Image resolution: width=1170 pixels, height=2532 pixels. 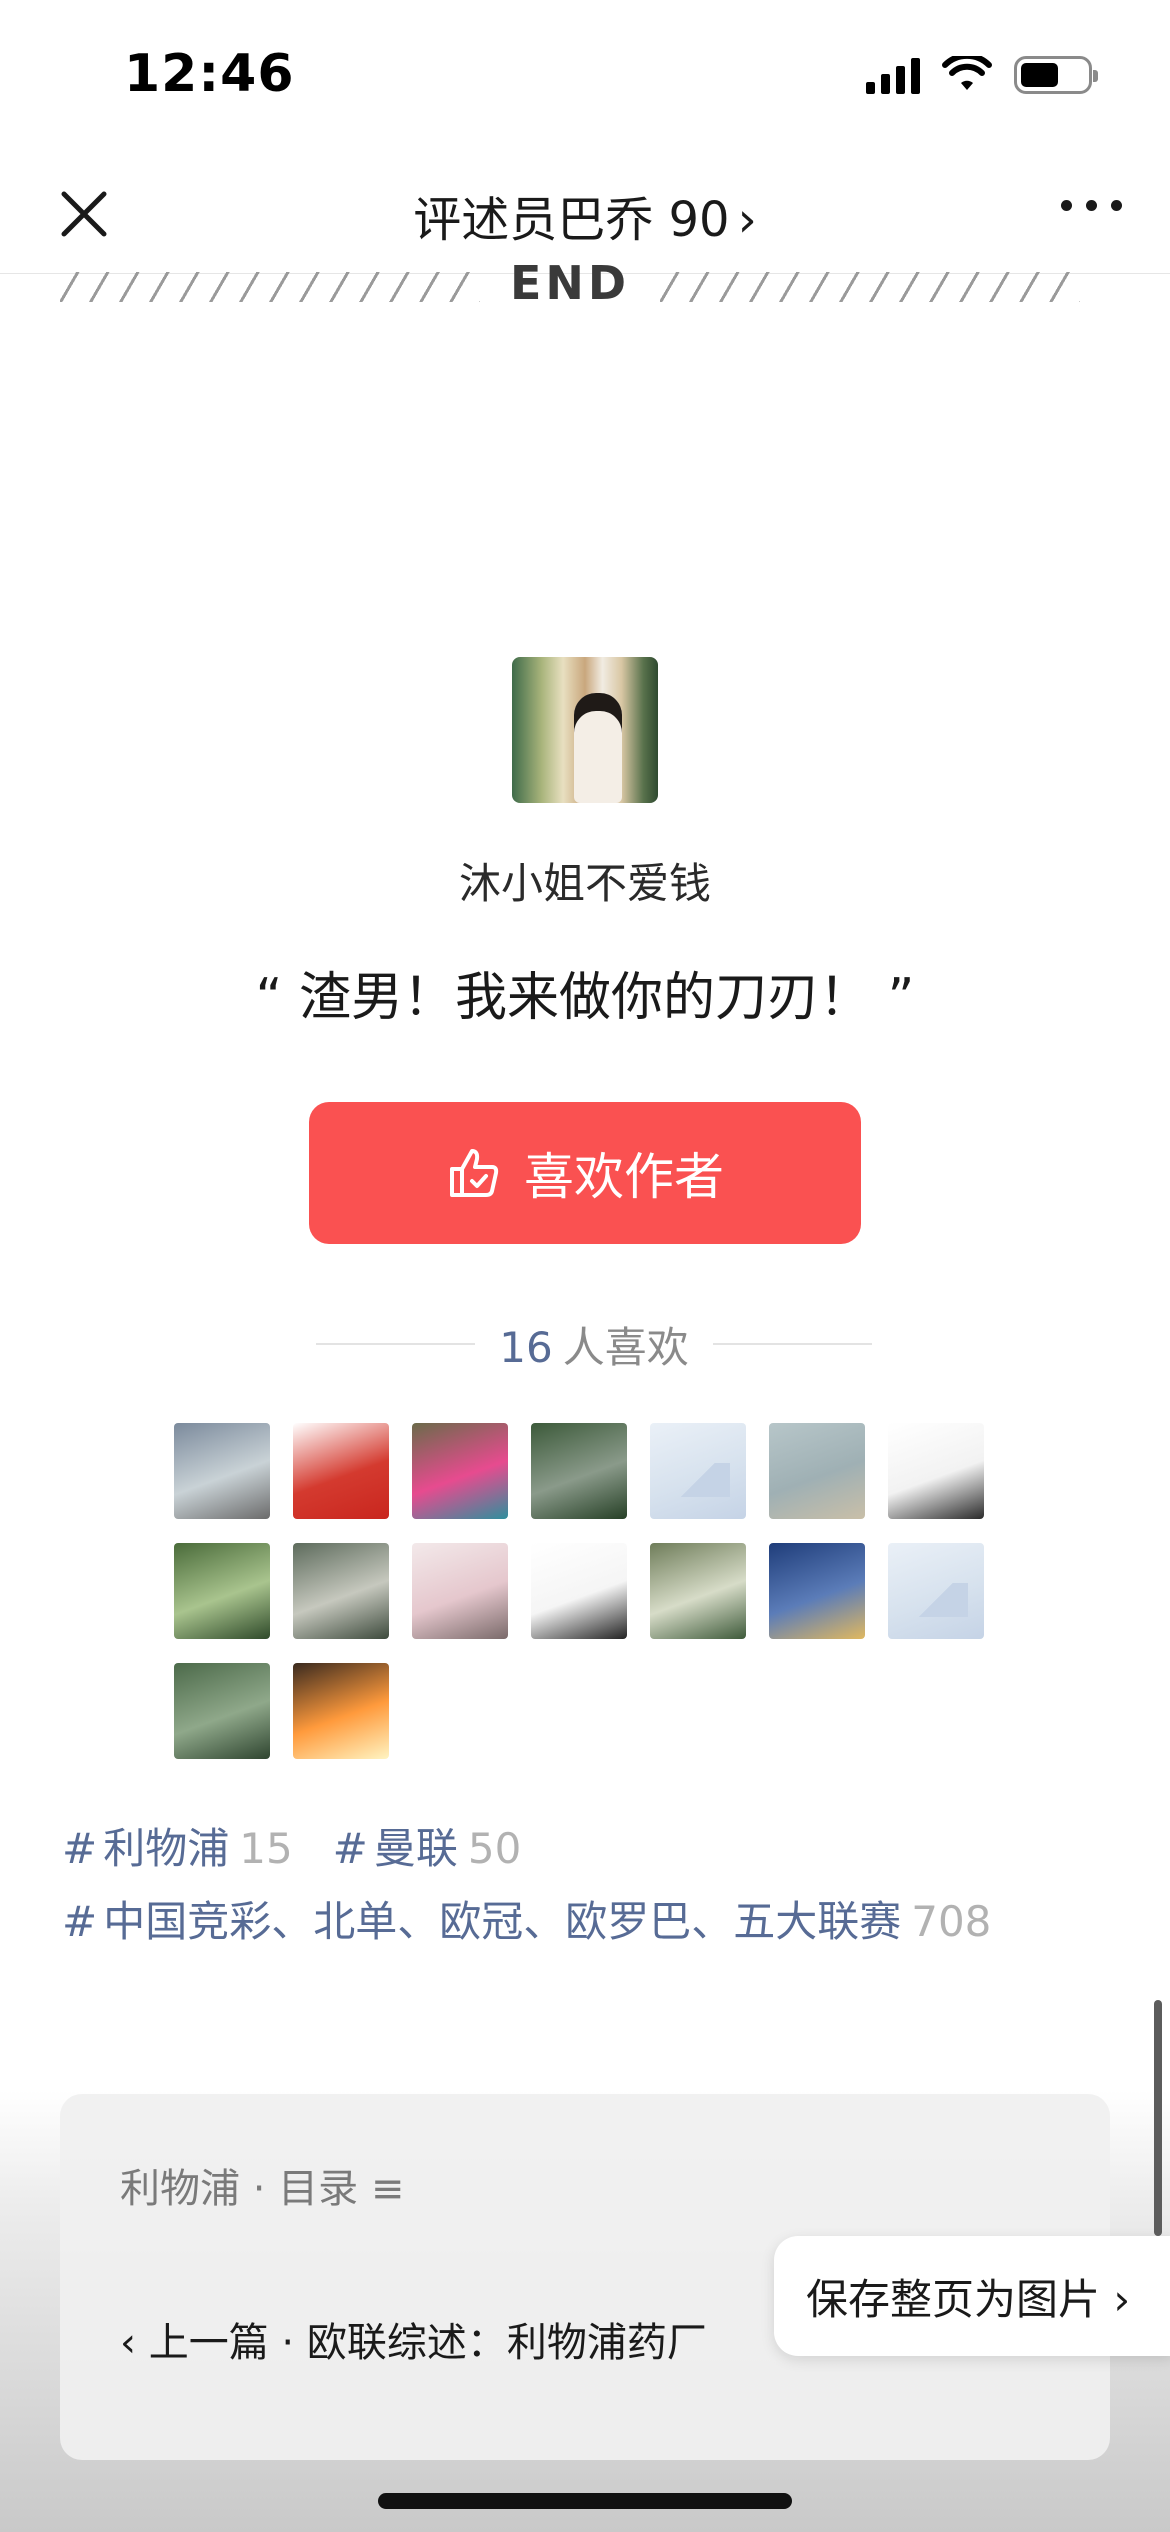 What do you see at coordinates (1091, 205) in the screenshot?
I see `more-options-icon` at bounding box center [1091, 205].